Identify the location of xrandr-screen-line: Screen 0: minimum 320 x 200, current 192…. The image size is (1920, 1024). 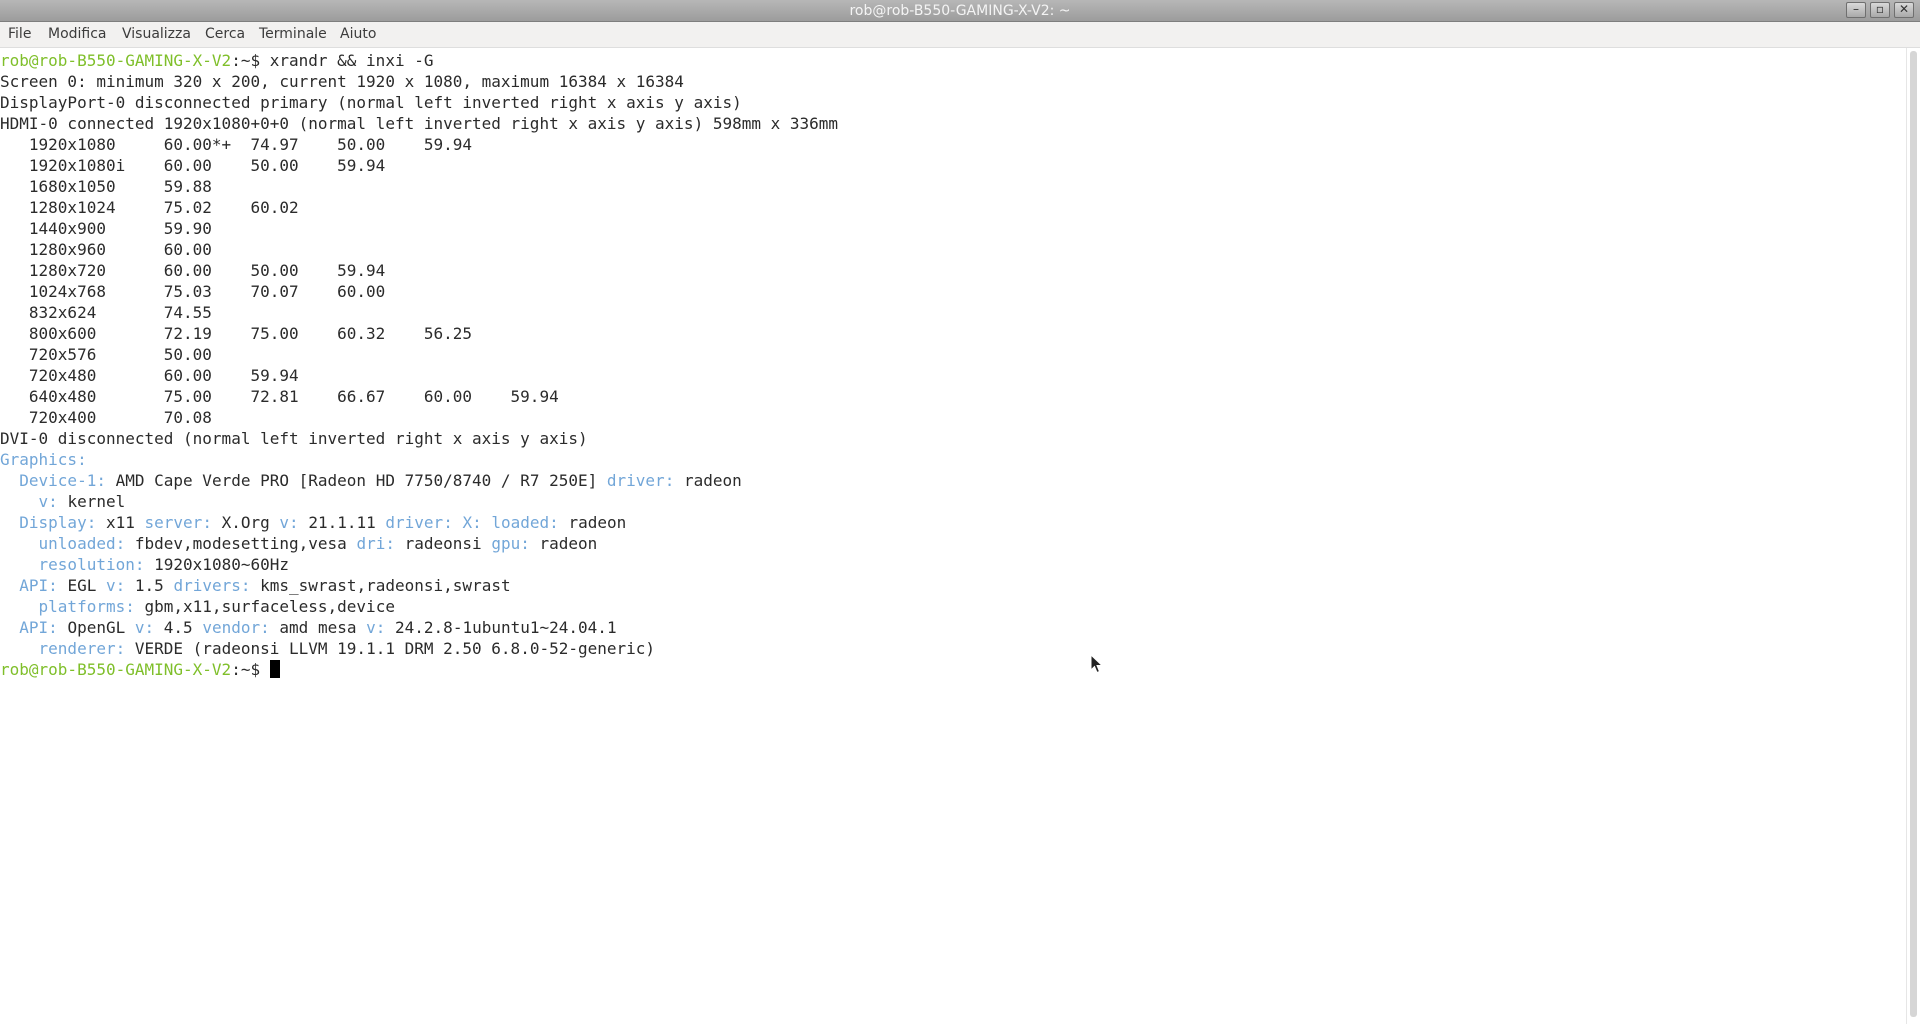
(342, 81).